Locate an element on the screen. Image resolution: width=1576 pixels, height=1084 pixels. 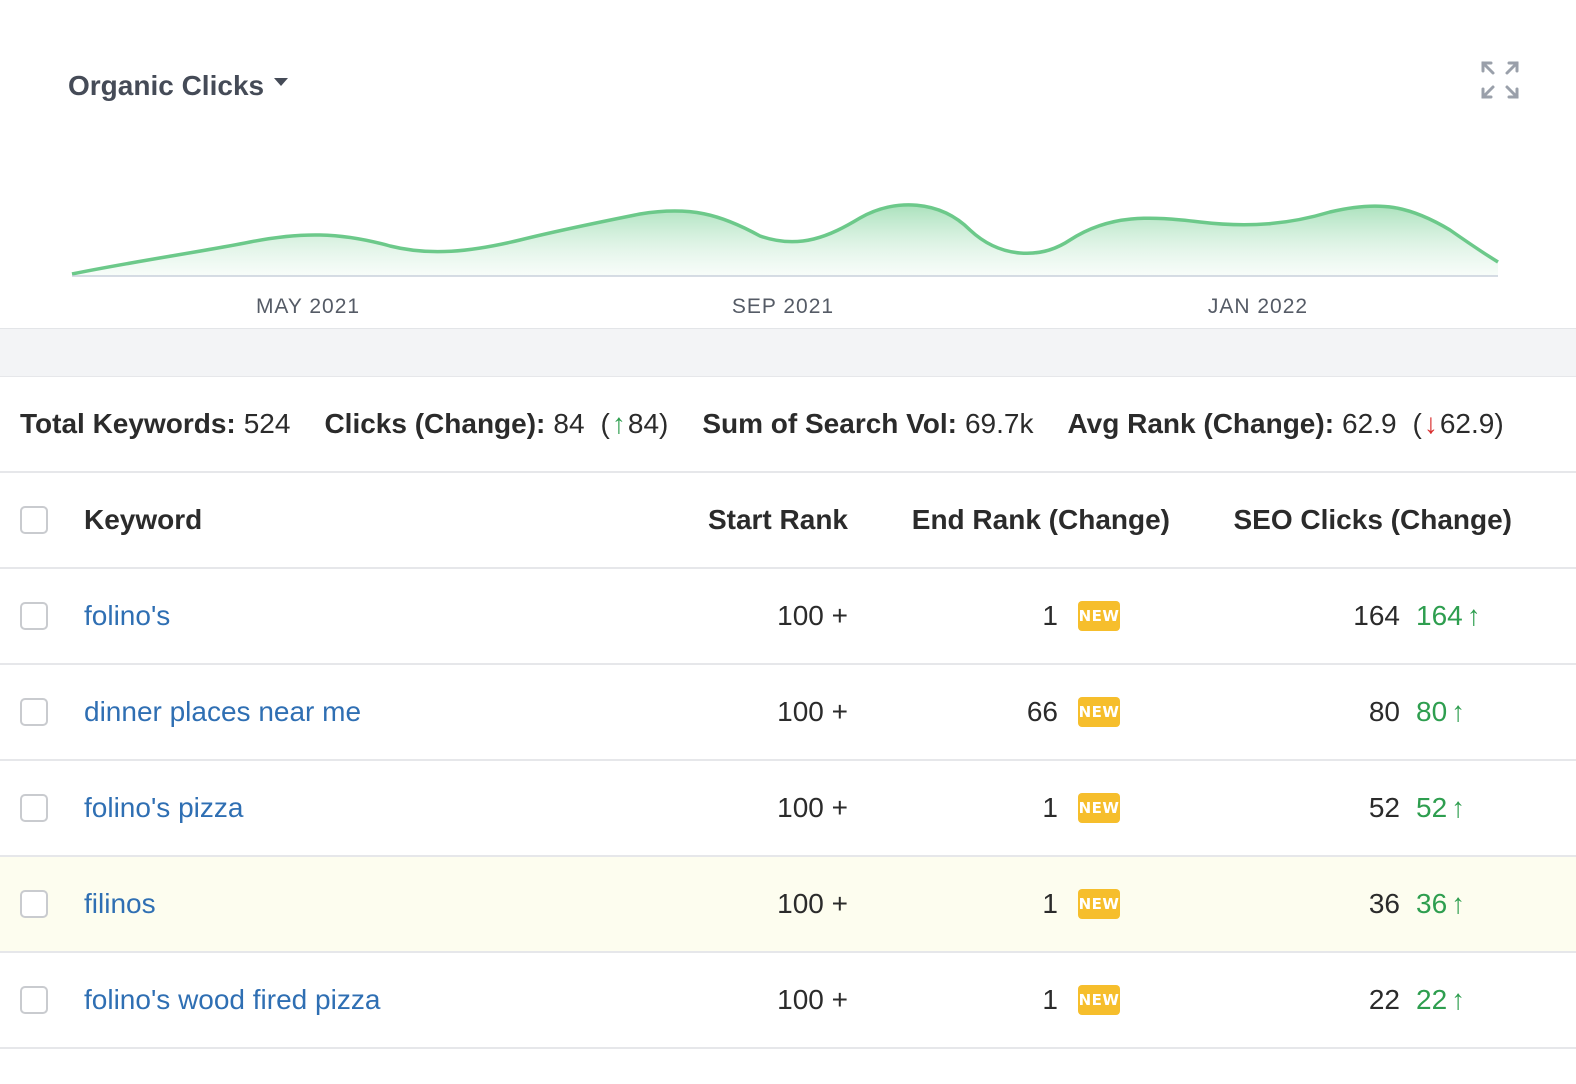
seo-clicks-change: 22 ↑ is located at coordinates (1440, 1000).